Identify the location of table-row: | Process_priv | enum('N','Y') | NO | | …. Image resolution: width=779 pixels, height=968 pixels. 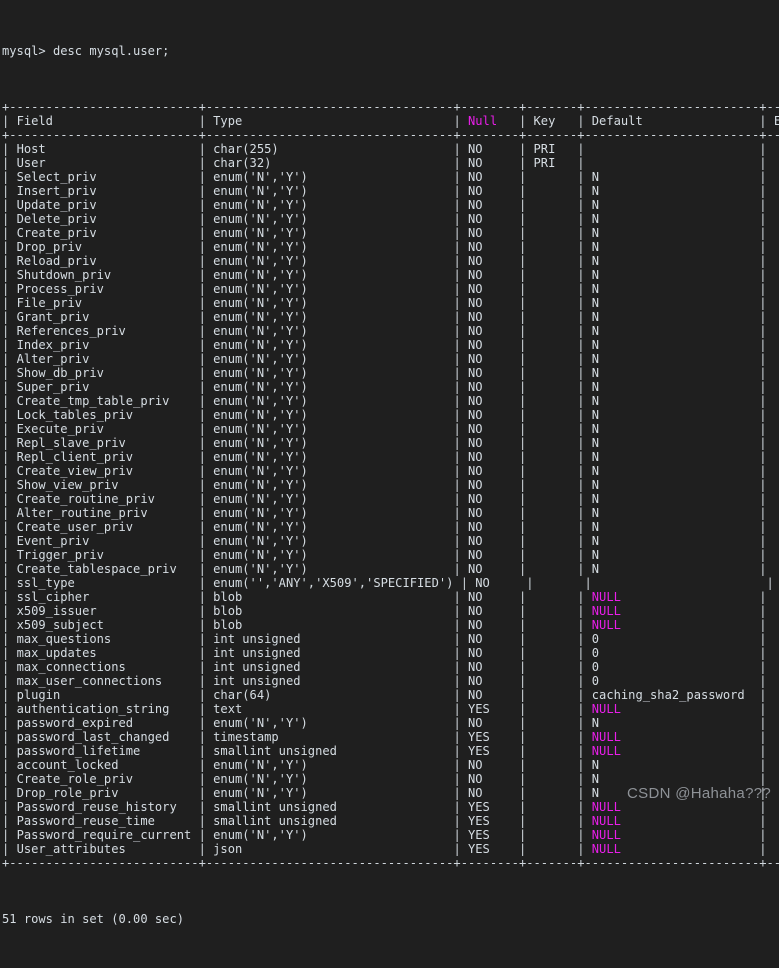
(390, 289).